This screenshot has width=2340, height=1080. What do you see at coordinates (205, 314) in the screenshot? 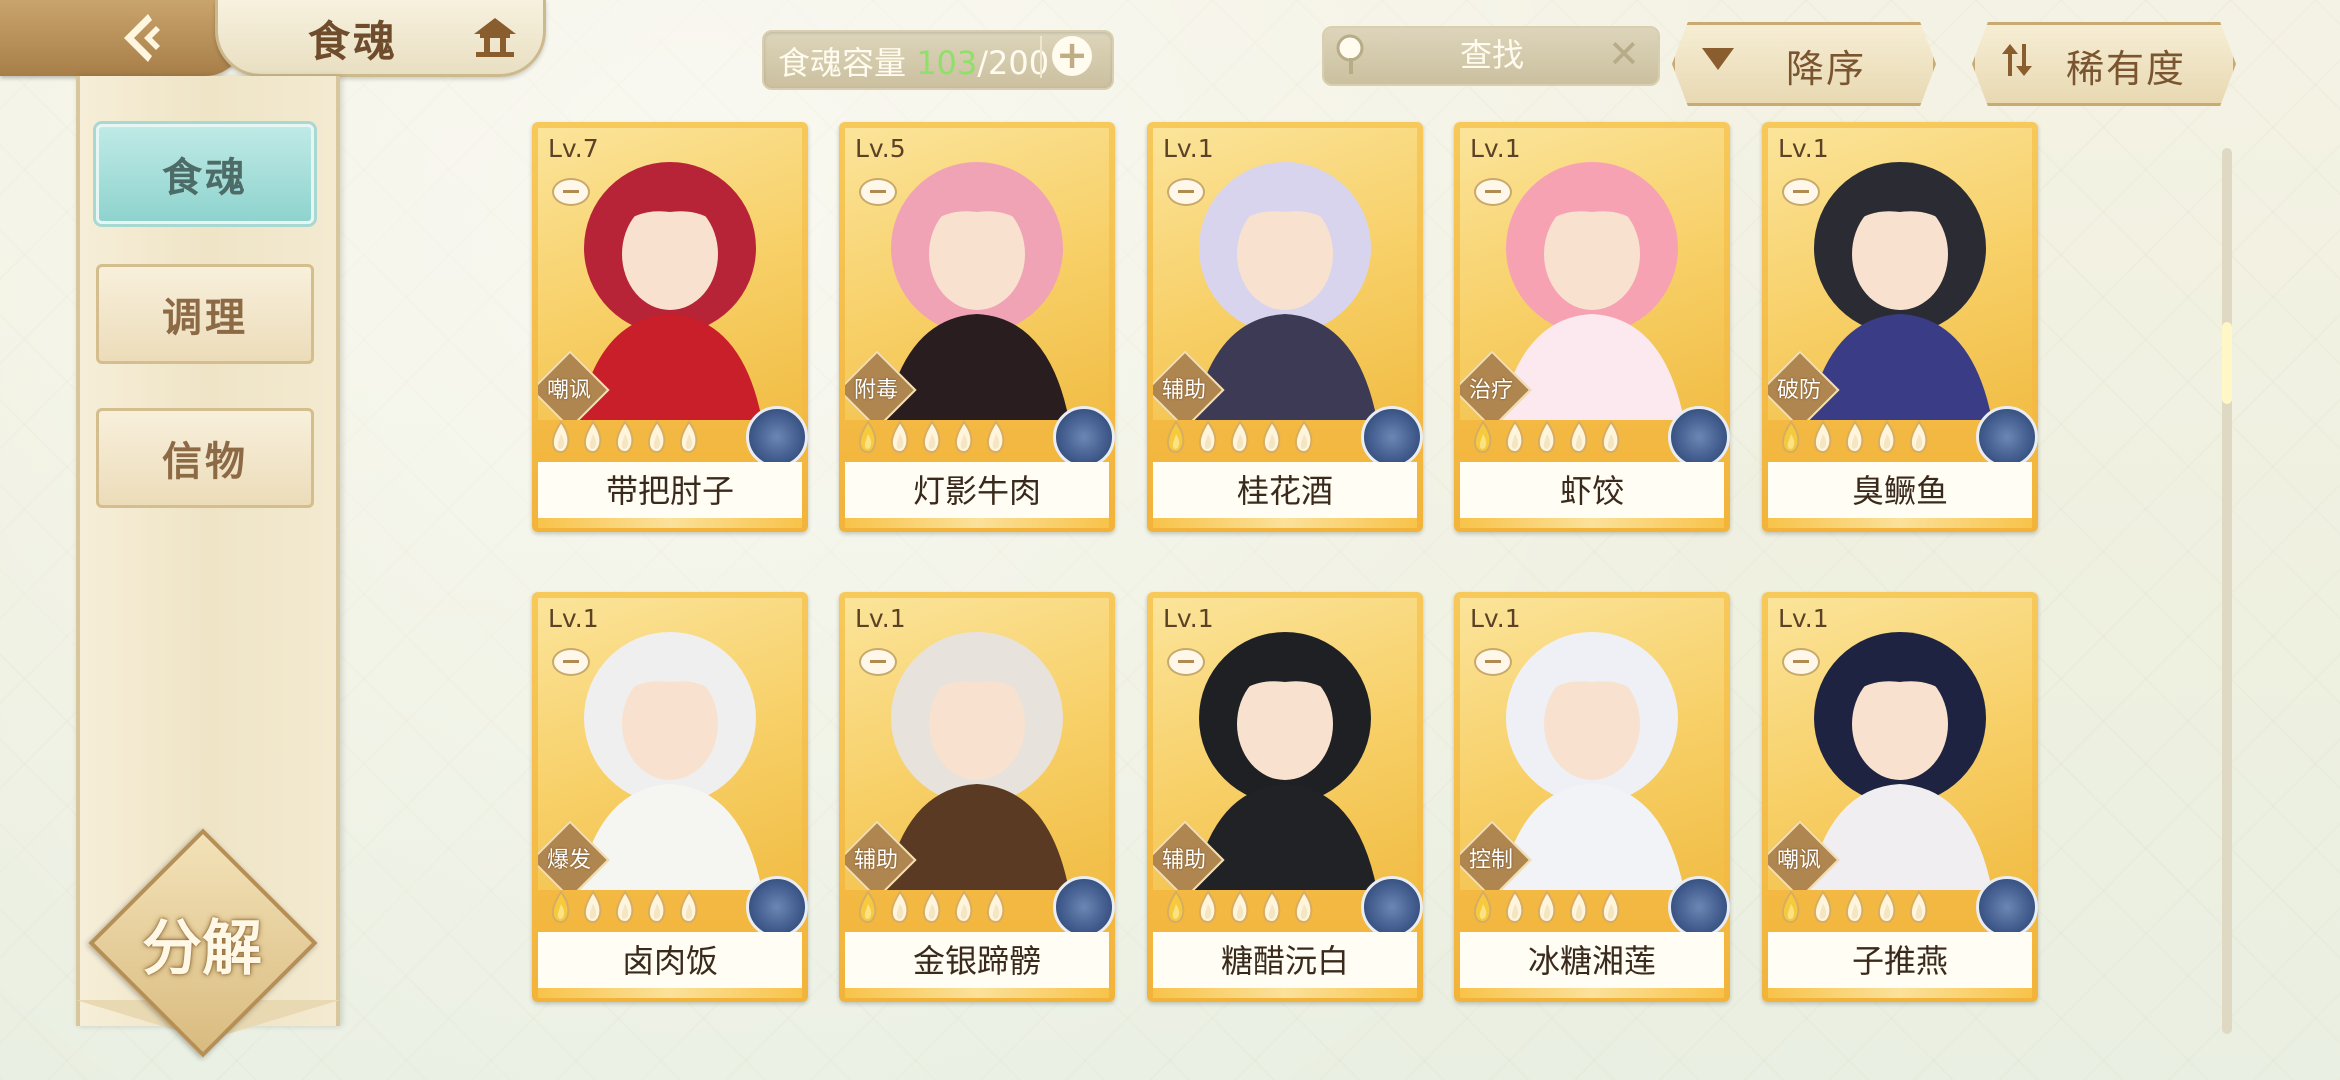
I see `tab-cooking: 调理` at bounding box center [205, 314].